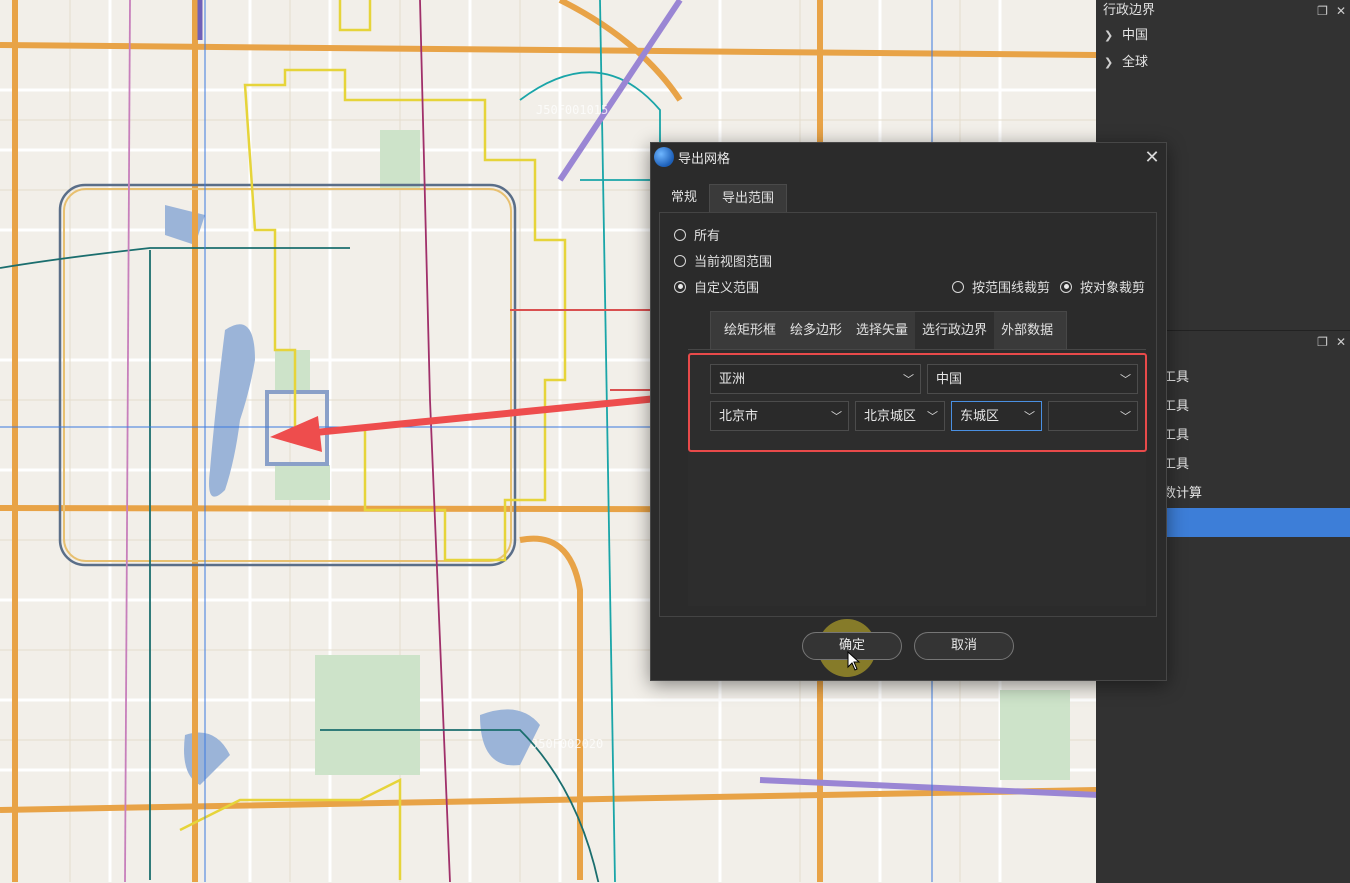 The image size is (1350, 883). Describe the element at coordinates (733, 262) in the screenshot. I see `radio-label: 当前视图范围` at that location.